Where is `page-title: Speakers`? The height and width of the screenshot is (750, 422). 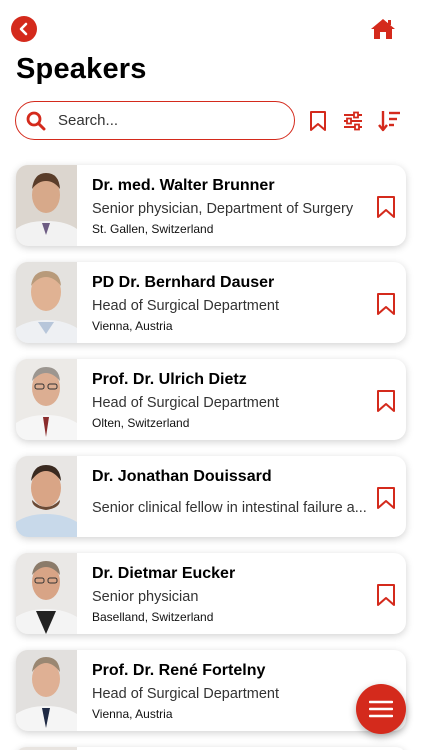
page-title: Speakers is located at coordinates (81, 69).